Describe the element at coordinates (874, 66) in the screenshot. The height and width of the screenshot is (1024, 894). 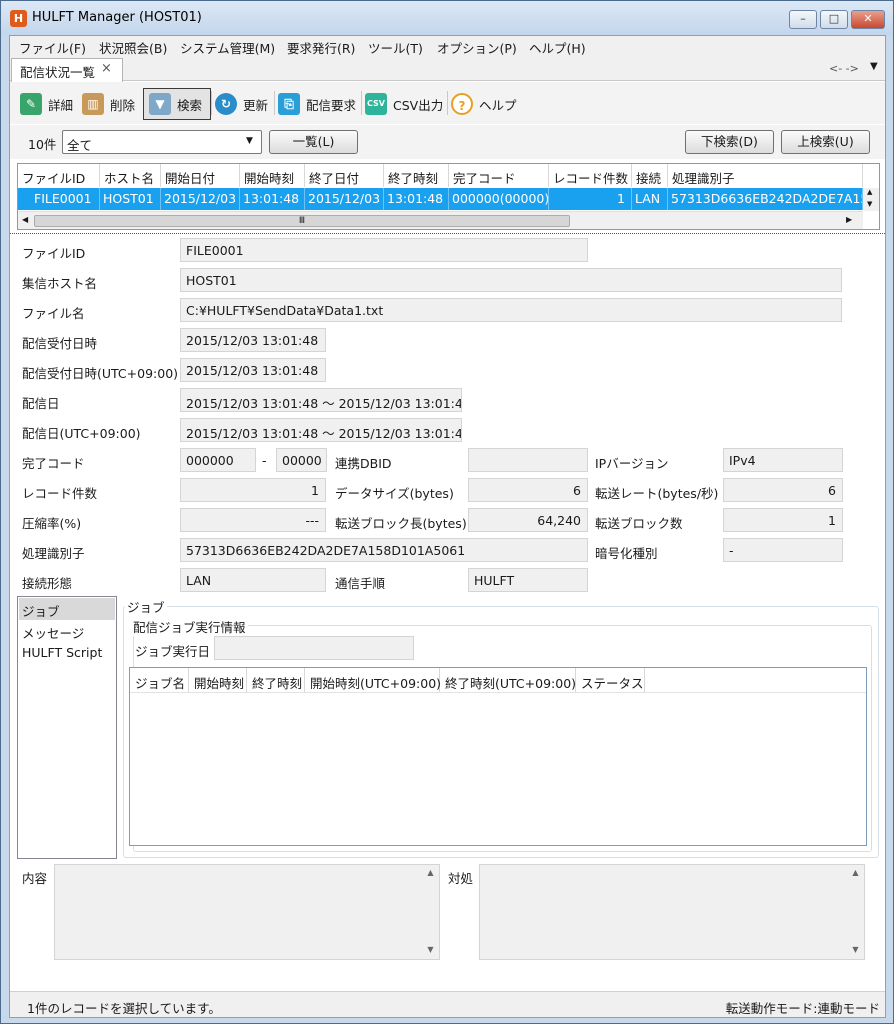
I see `tab-dropdown-icon: ▼` at that location.